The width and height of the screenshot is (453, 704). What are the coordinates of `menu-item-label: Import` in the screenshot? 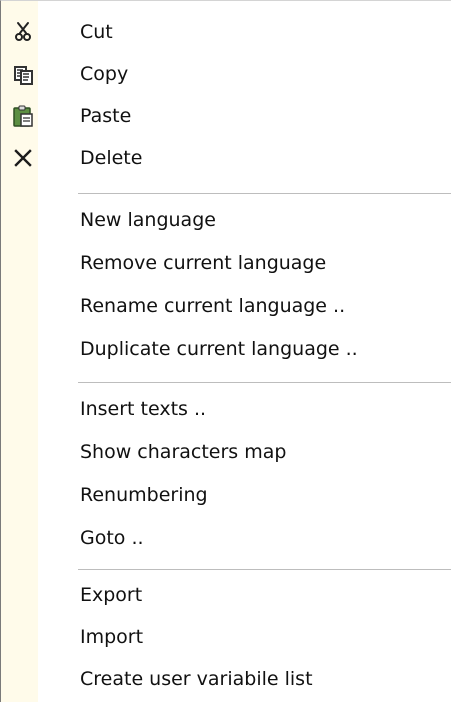 It's located at (112, 637).